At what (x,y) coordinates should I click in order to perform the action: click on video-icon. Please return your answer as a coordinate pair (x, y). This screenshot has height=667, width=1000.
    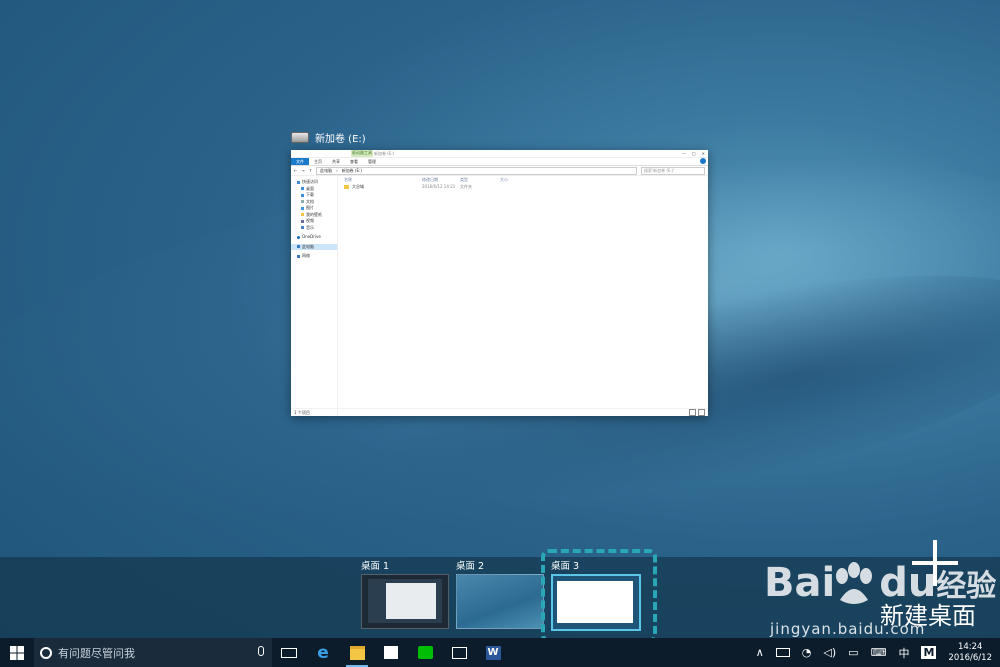
    Looking at the image, I should click on (302, 221).